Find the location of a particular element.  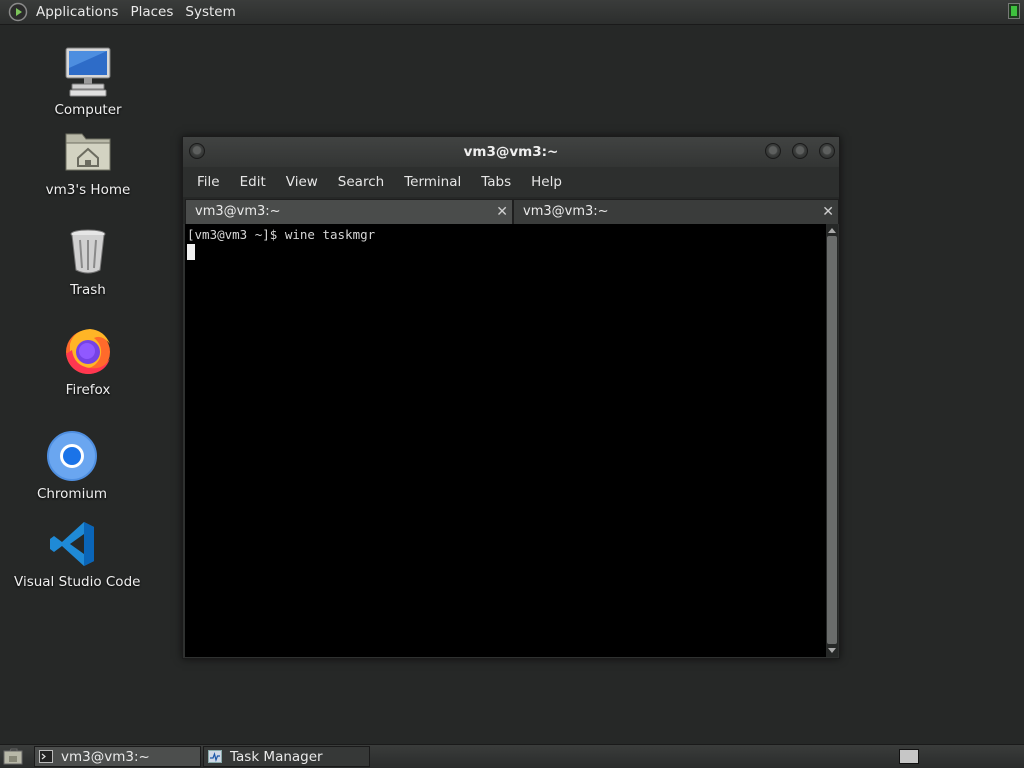

menu-tabs: Tabs is located at coordinates (496, 182).